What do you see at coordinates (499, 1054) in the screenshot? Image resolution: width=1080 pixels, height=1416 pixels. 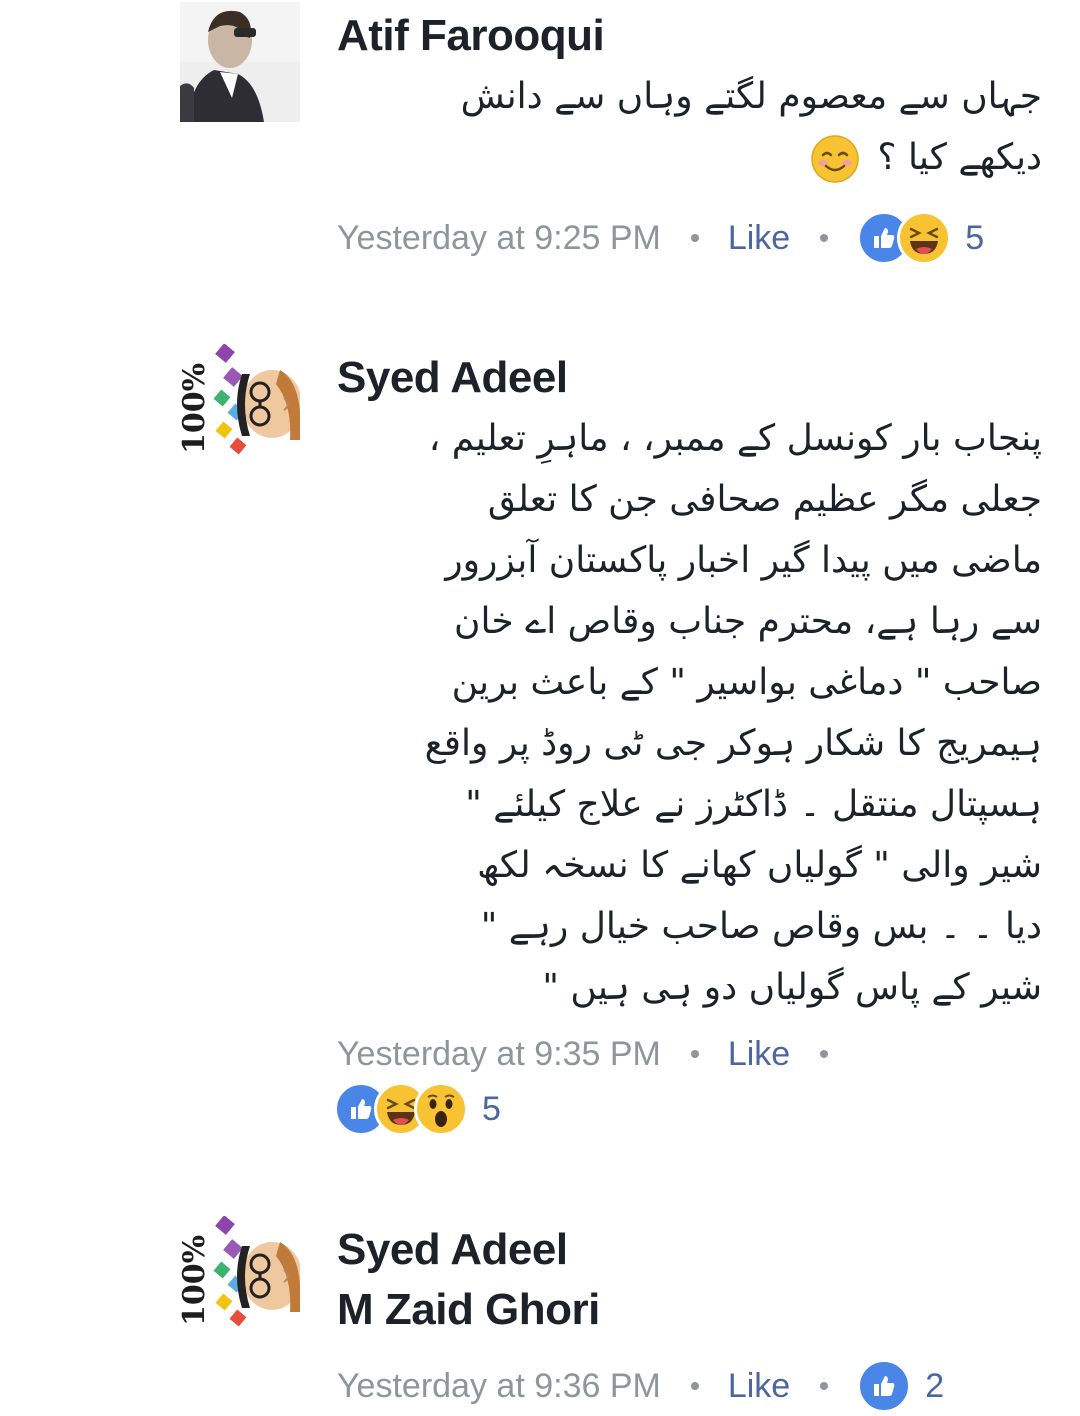 I see `comment-timestamp: Yesterday at 9:35 PM` at bounding box center [499, 1054].